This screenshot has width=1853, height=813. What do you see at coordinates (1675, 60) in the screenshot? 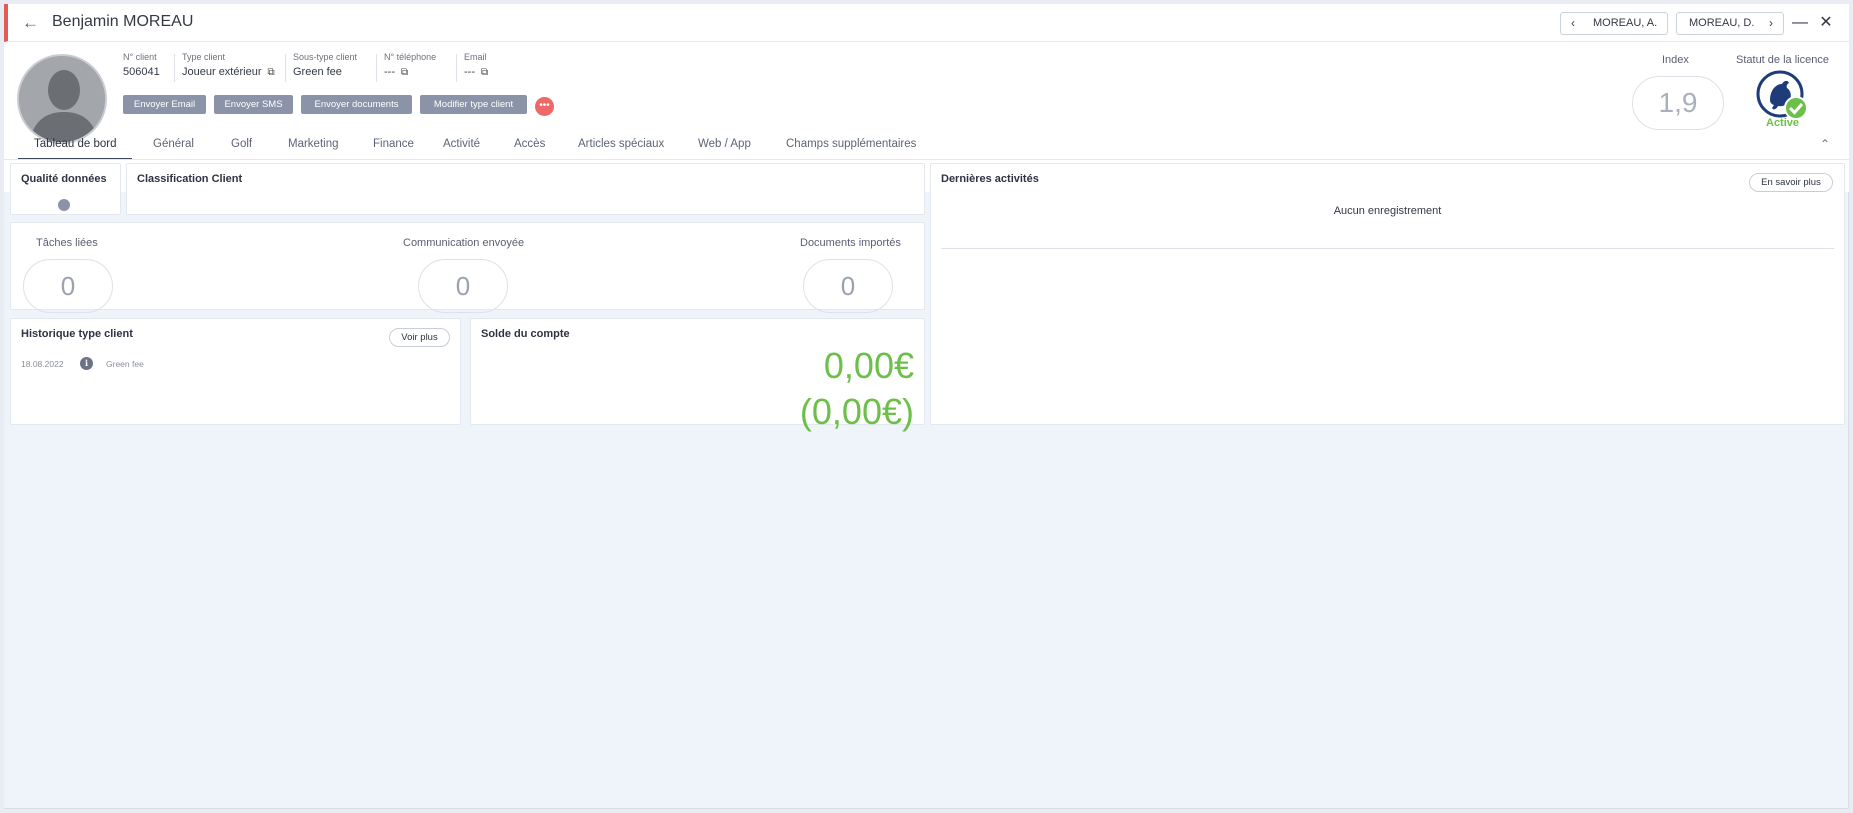
I see `index-label: Index` at bounding box center [1675, 60].